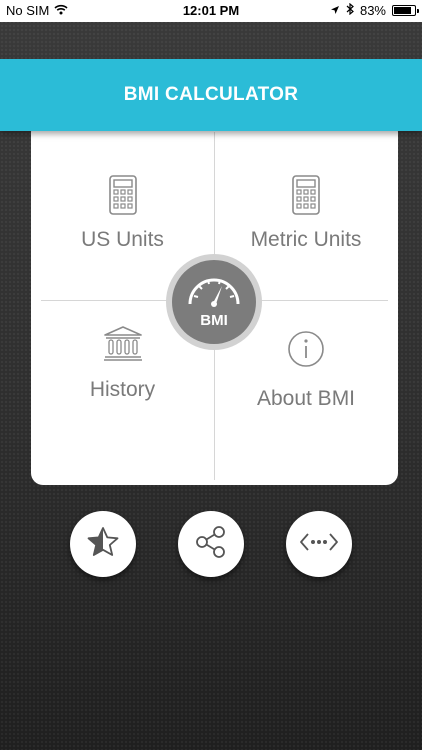  I want to click on star-icon, so click(103, 544).